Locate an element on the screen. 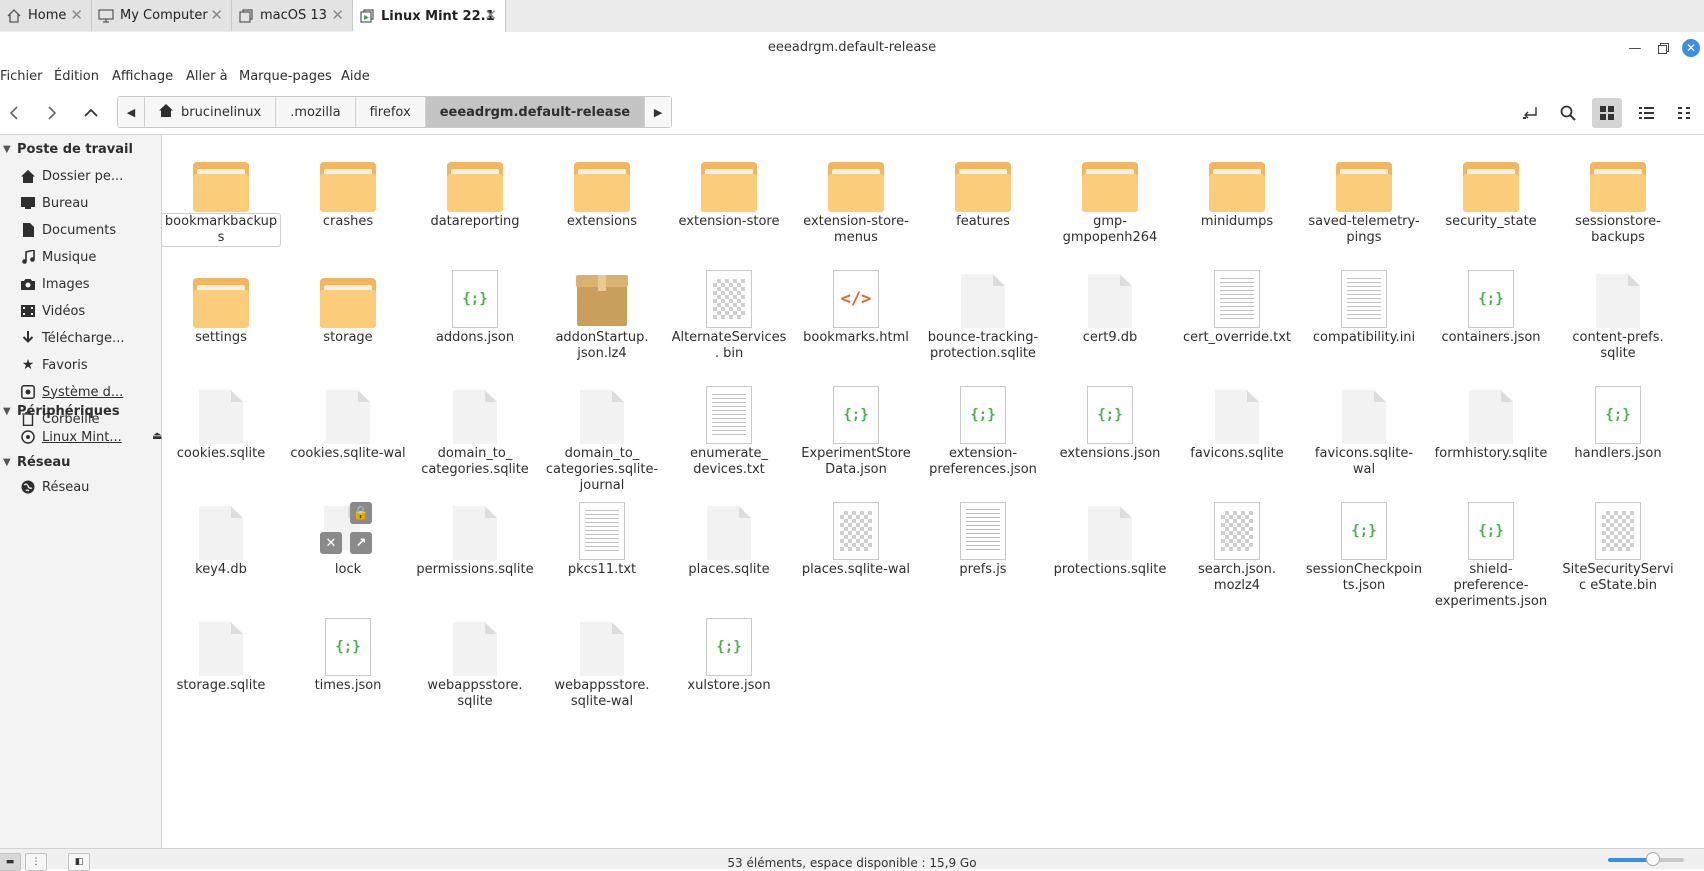  file-item: favicons.sqlite-wal is located at coordinates (1364, 432).